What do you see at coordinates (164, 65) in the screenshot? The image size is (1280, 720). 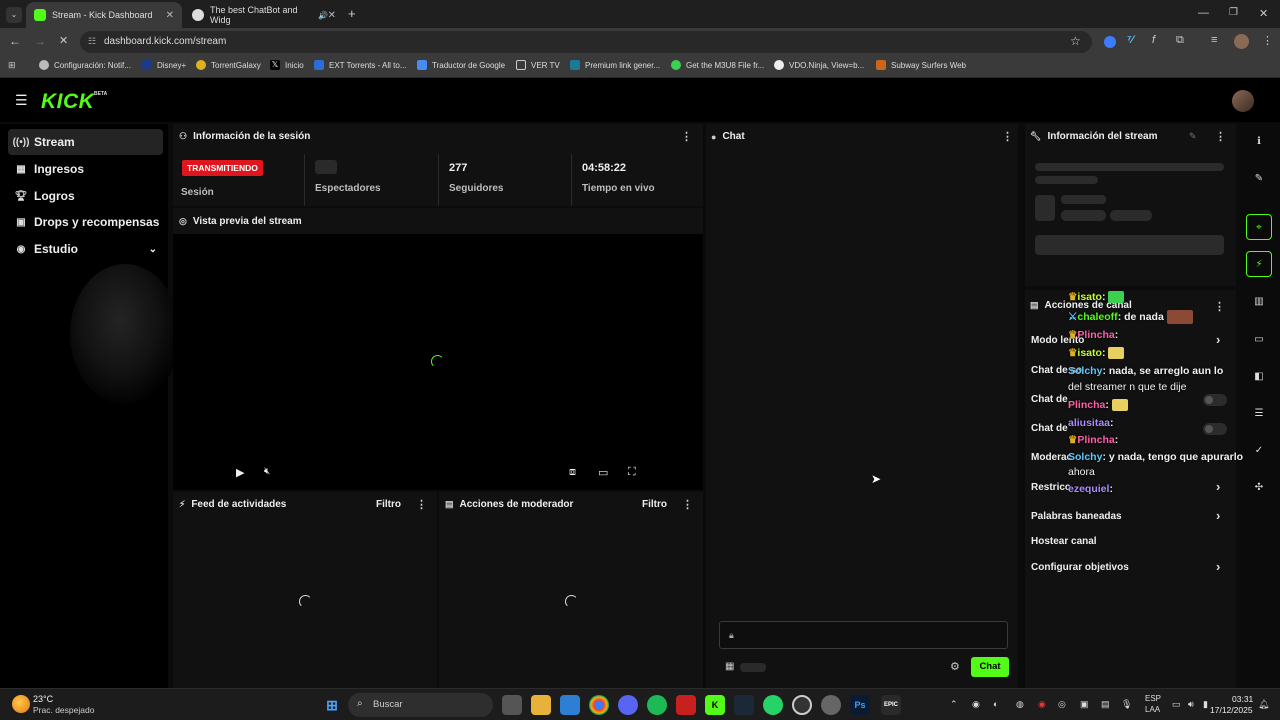 I see `bookmark-item: Disney+` at bounding box center [164, 65].